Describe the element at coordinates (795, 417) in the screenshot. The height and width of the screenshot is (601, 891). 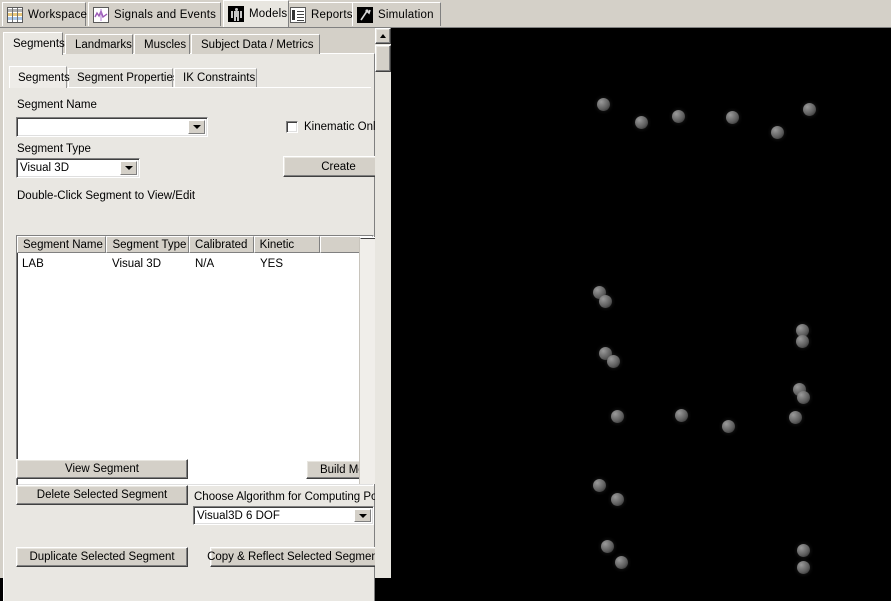
I see `marker-hip-right` at that location.